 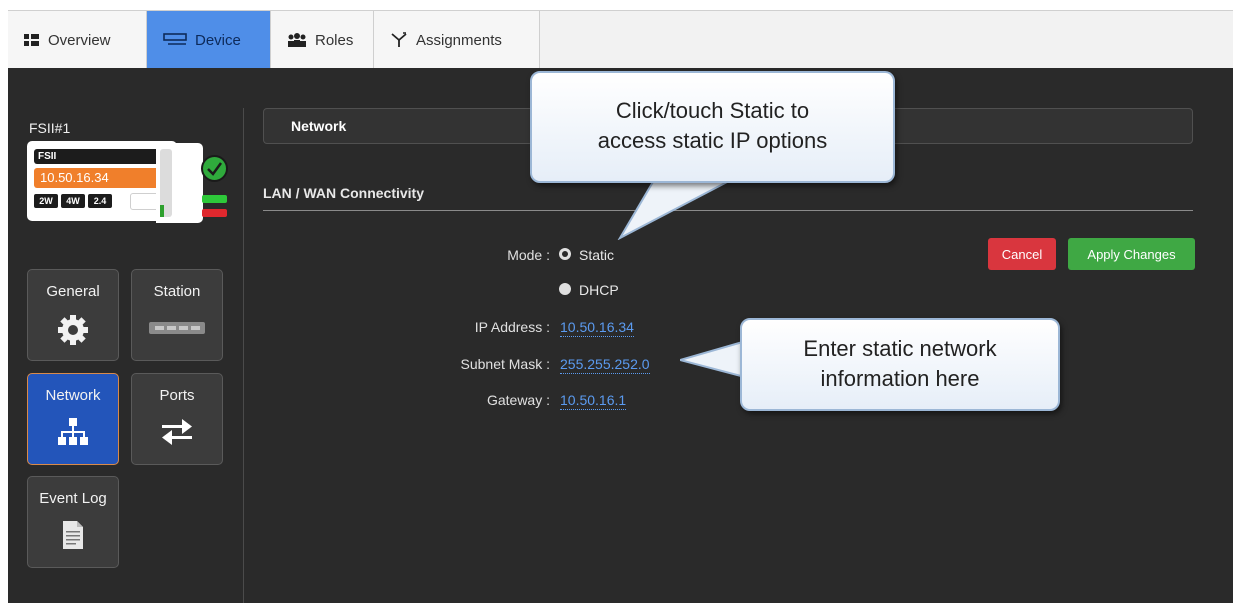 I want to click on tab-assignments-label: Assignments, so click(x=459, y=40).